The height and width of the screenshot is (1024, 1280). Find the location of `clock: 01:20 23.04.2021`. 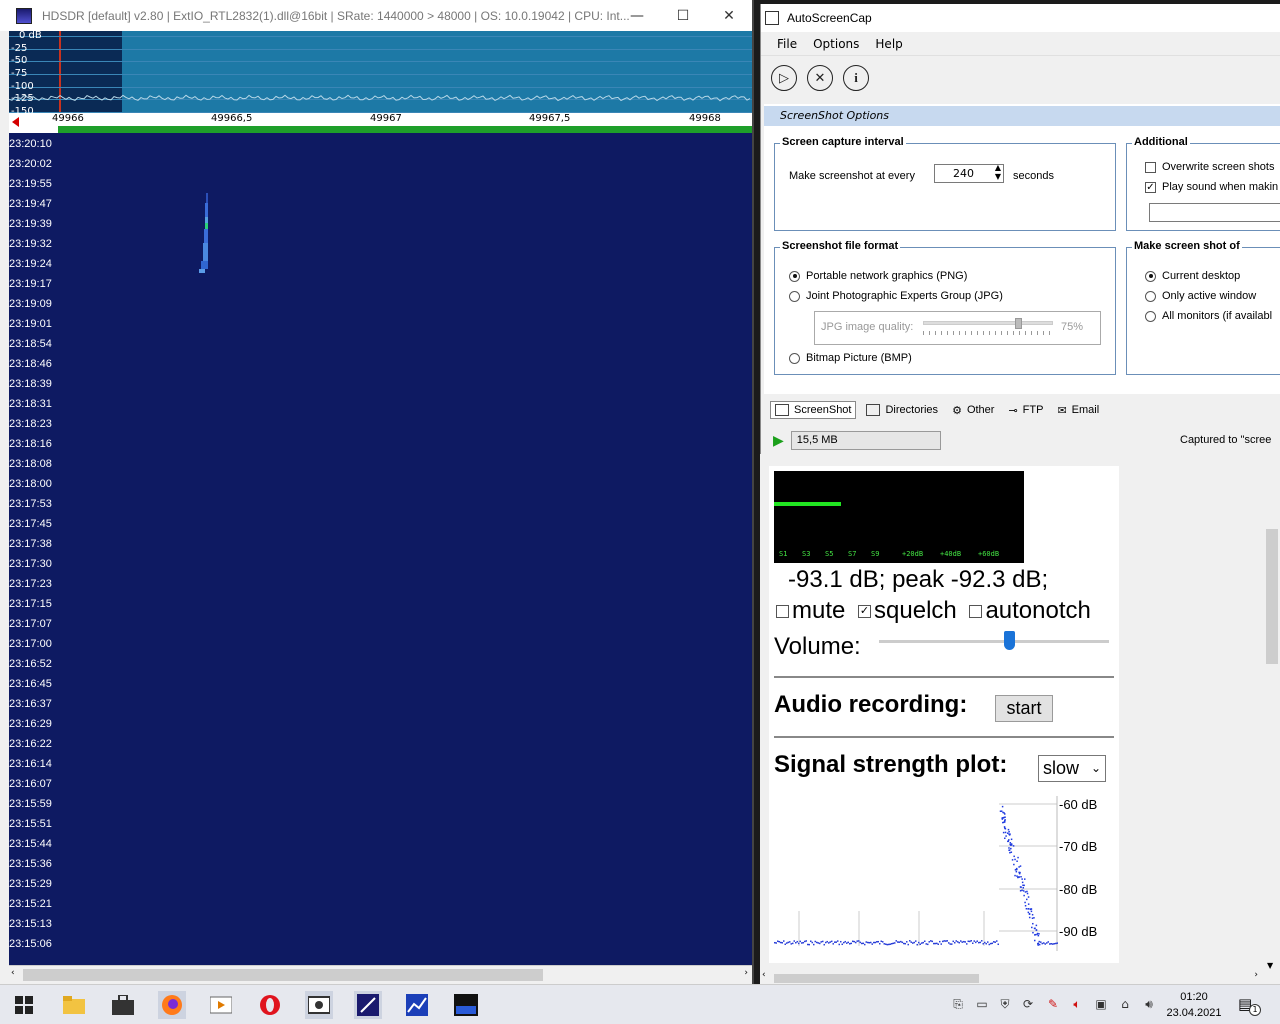

clock: 01:20 23.04.2021 is located at coordinates (1194, 1005).